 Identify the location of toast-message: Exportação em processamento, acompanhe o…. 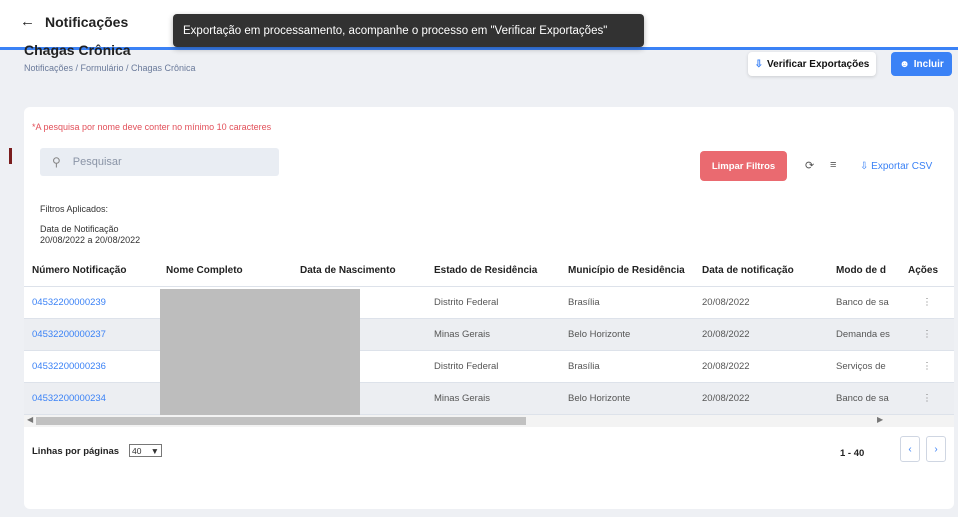
(395, 30).